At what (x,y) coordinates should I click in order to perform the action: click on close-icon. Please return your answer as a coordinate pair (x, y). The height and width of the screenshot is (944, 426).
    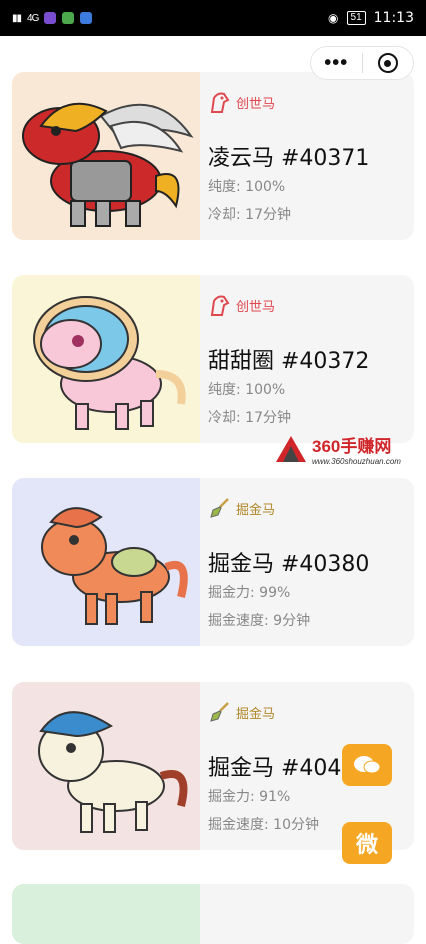
    Looking at the image, I should click on (387, 63).